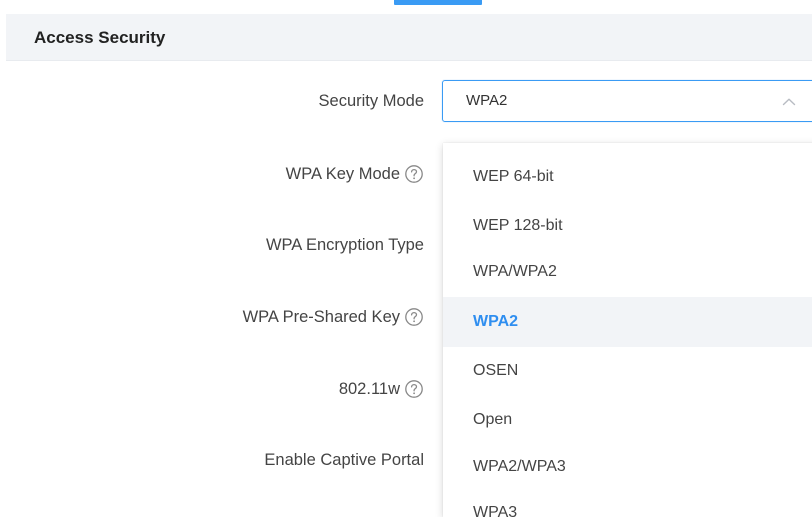  I want to click on dot11w-label-text: 802.11w, so click(369, 388).